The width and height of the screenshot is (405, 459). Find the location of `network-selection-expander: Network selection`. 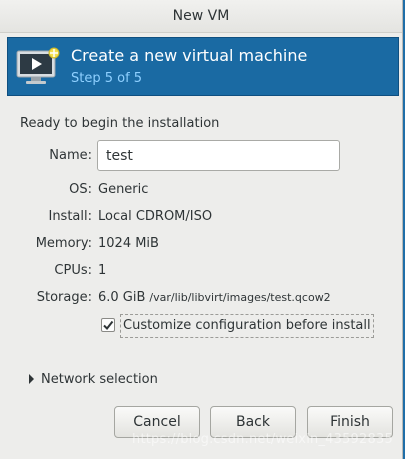

network-selection-expander: Network selection is located at coordinates (93, 379).